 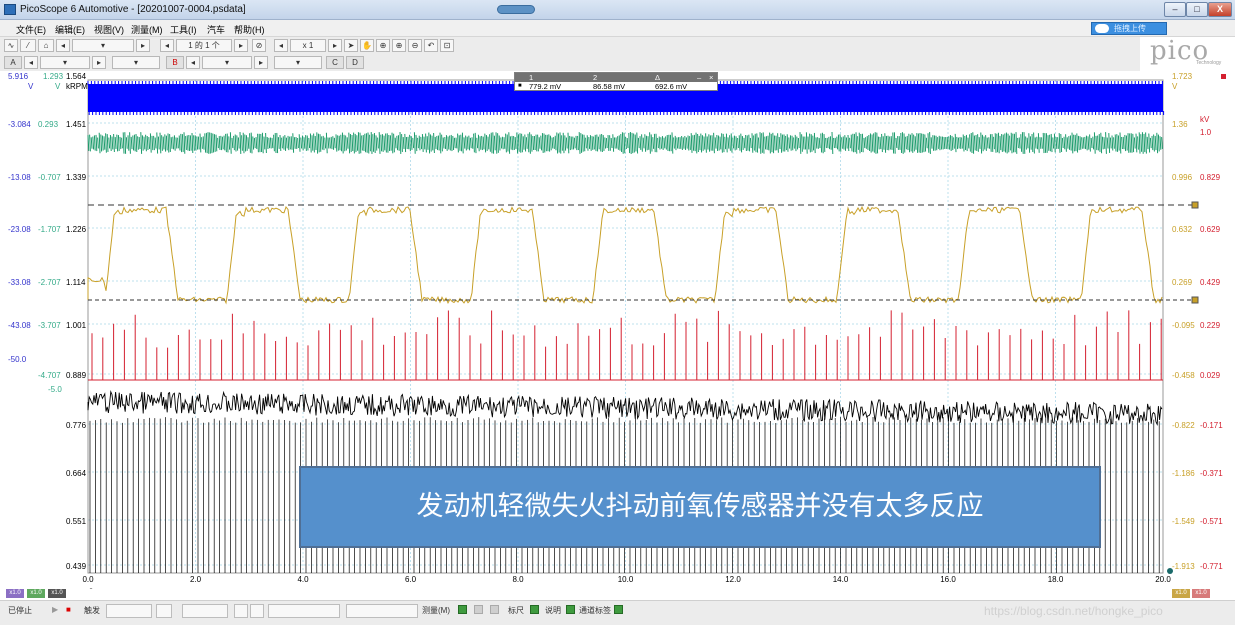 What do you see at coordinates (298, 62) in the screenshot?
I see `channel-b-coupling-select: ▾` at bounding box center [298, 62].